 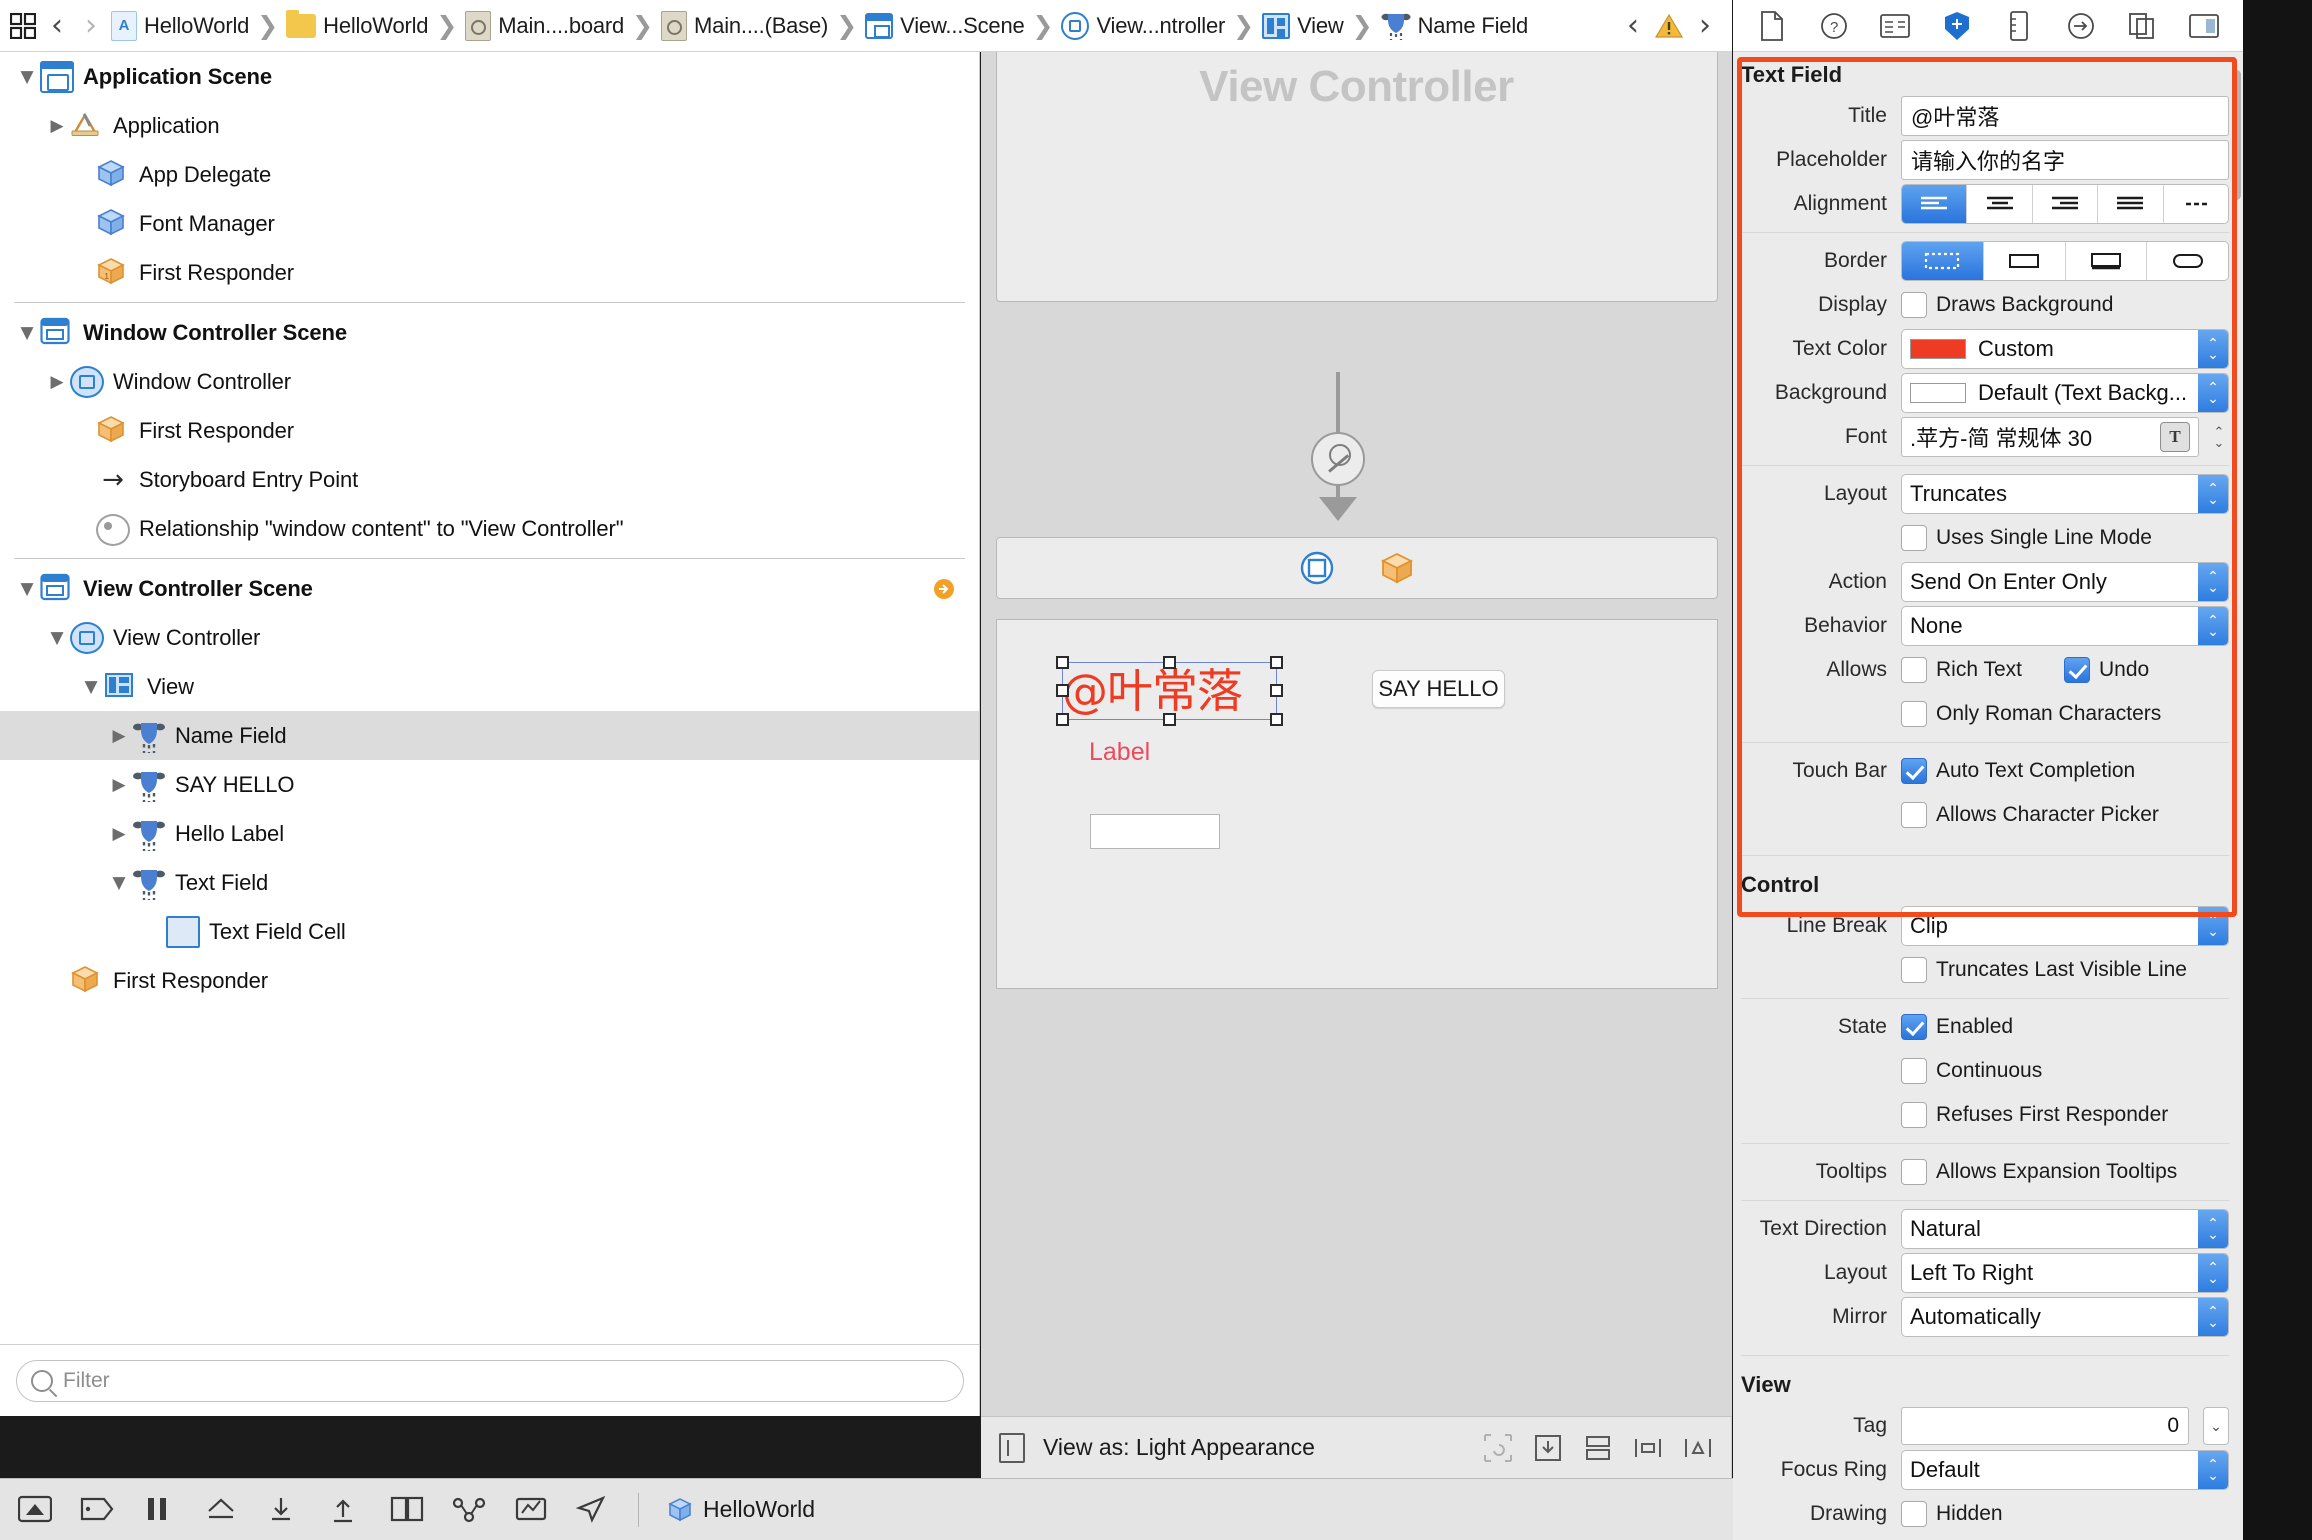 What do you see at coordinates (489, 882) in the screenshot?
I see `outline-row-text-field: ▼ Text Field` at bounding box center [489, 882].